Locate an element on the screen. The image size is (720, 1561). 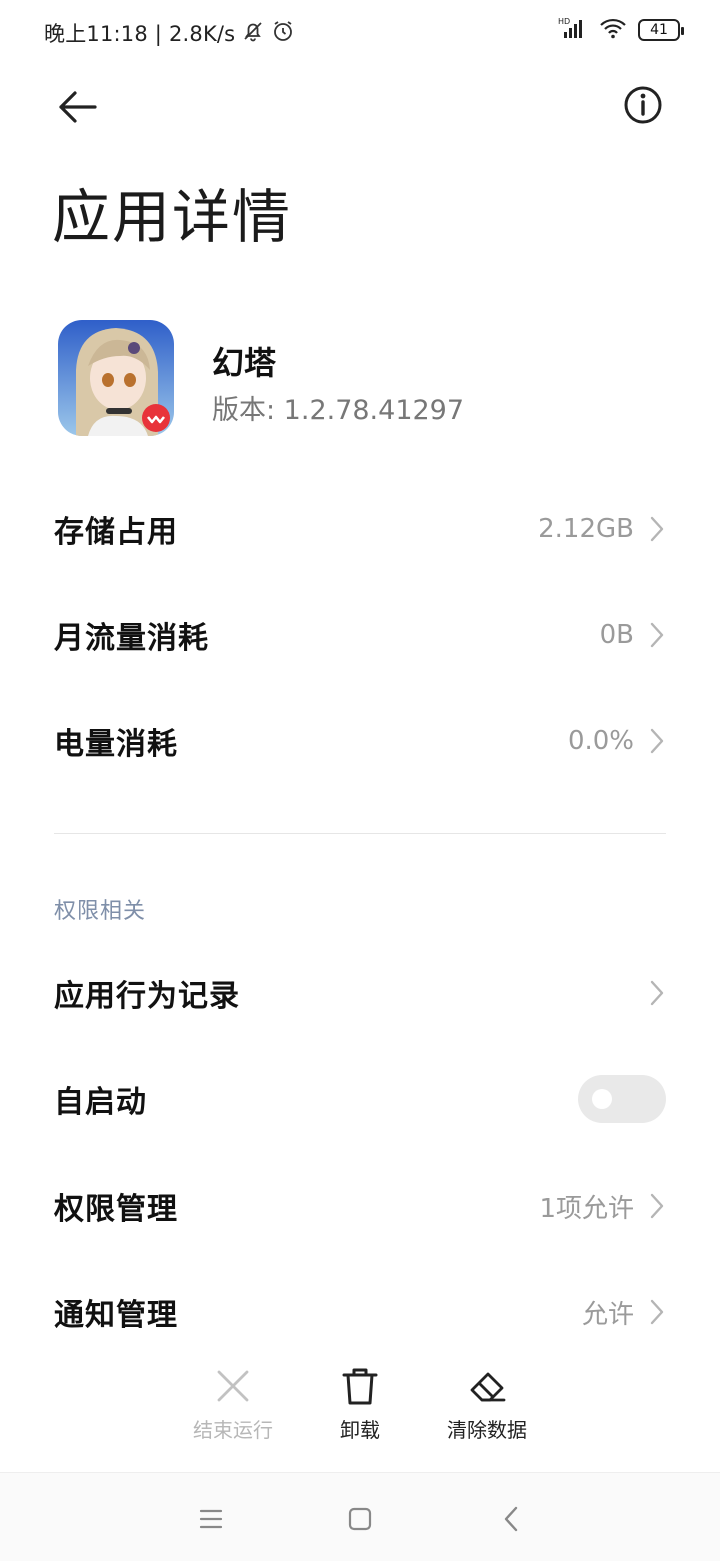
divider is located at coordinates (360, 833).